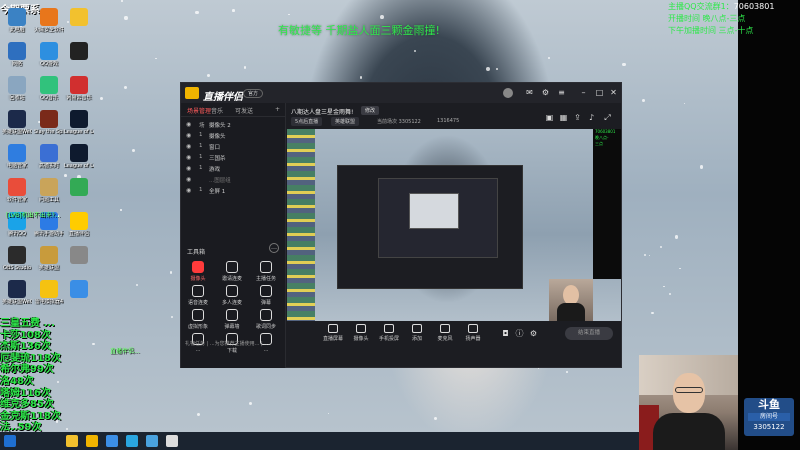  I want to click on scene-list: ◉ 场摄像头 2 ◉ 1 摄像头 ◉ 1 窗口 ◉ 1 三国杀 ◉ 1 游戏 ◉ ...图层组 ◉ 1 全屏 1, so click(233, 156).